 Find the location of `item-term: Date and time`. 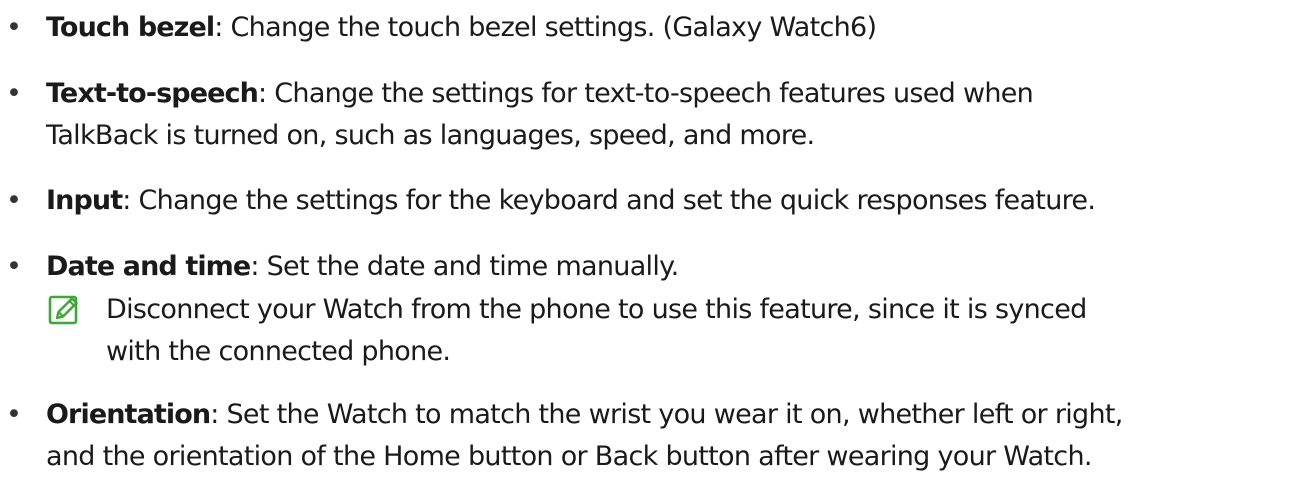

item-term: Date and time is located at coordinates (148, 266).